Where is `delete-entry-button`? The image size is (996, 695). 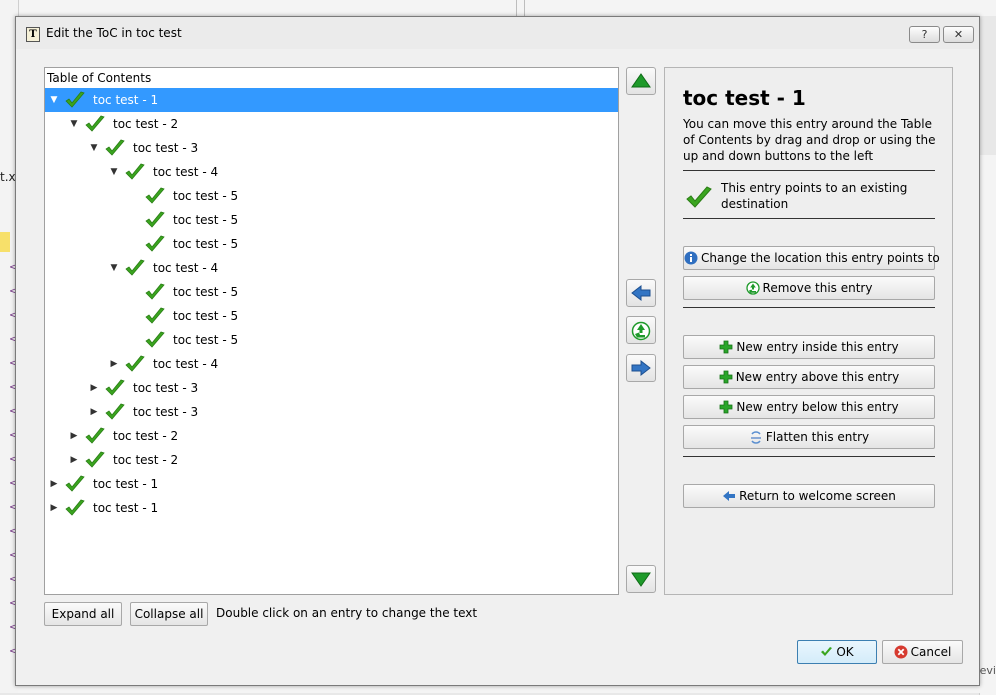 delete-entry-button is located at coordinates (641, 330).